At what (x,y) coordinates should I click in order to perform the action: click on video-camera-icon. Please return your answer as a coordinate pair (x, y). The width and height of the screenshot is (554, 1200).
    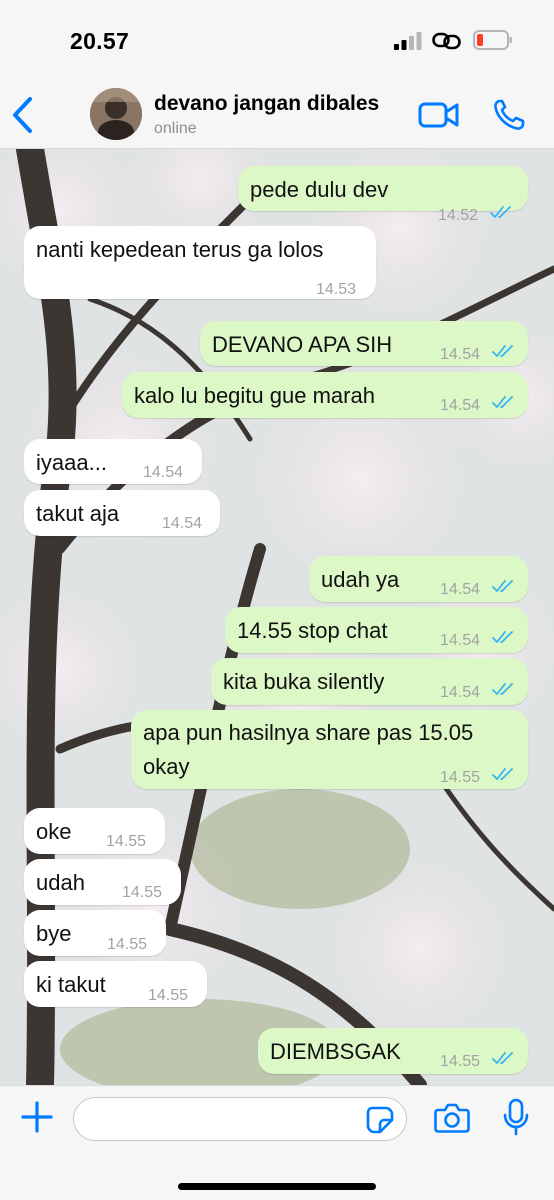
    Looking at the image, I should click on (439, 115).